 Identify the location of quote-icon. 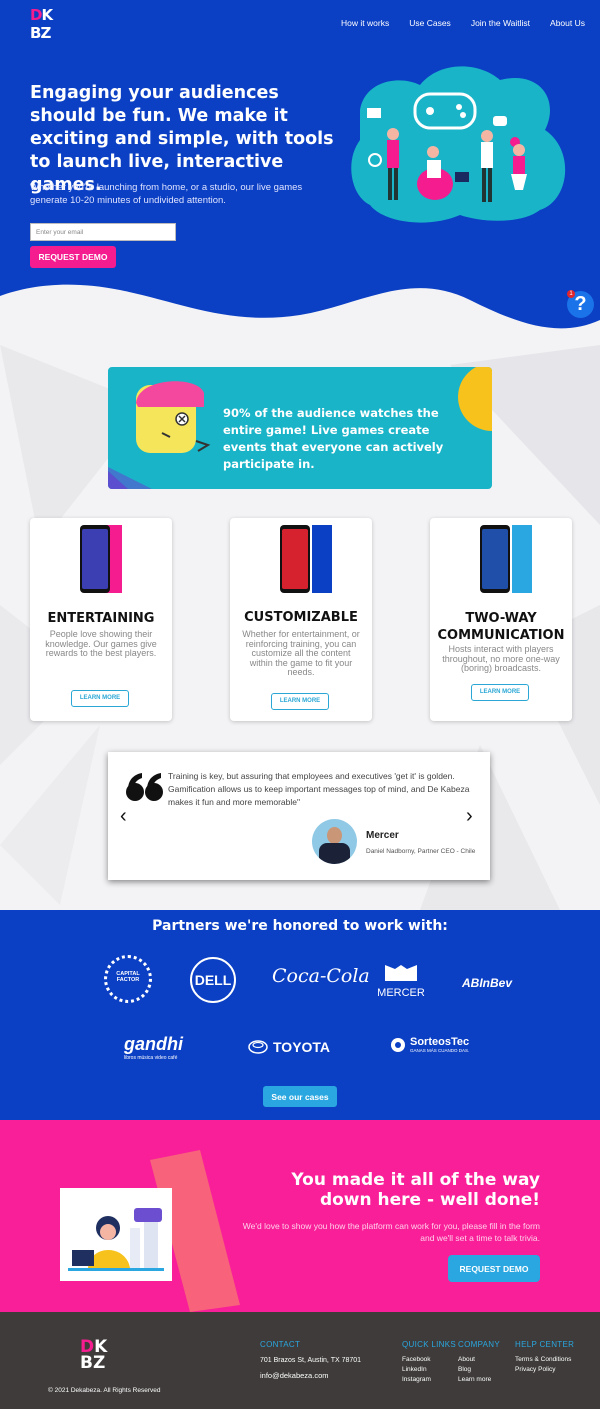
(144, 787).